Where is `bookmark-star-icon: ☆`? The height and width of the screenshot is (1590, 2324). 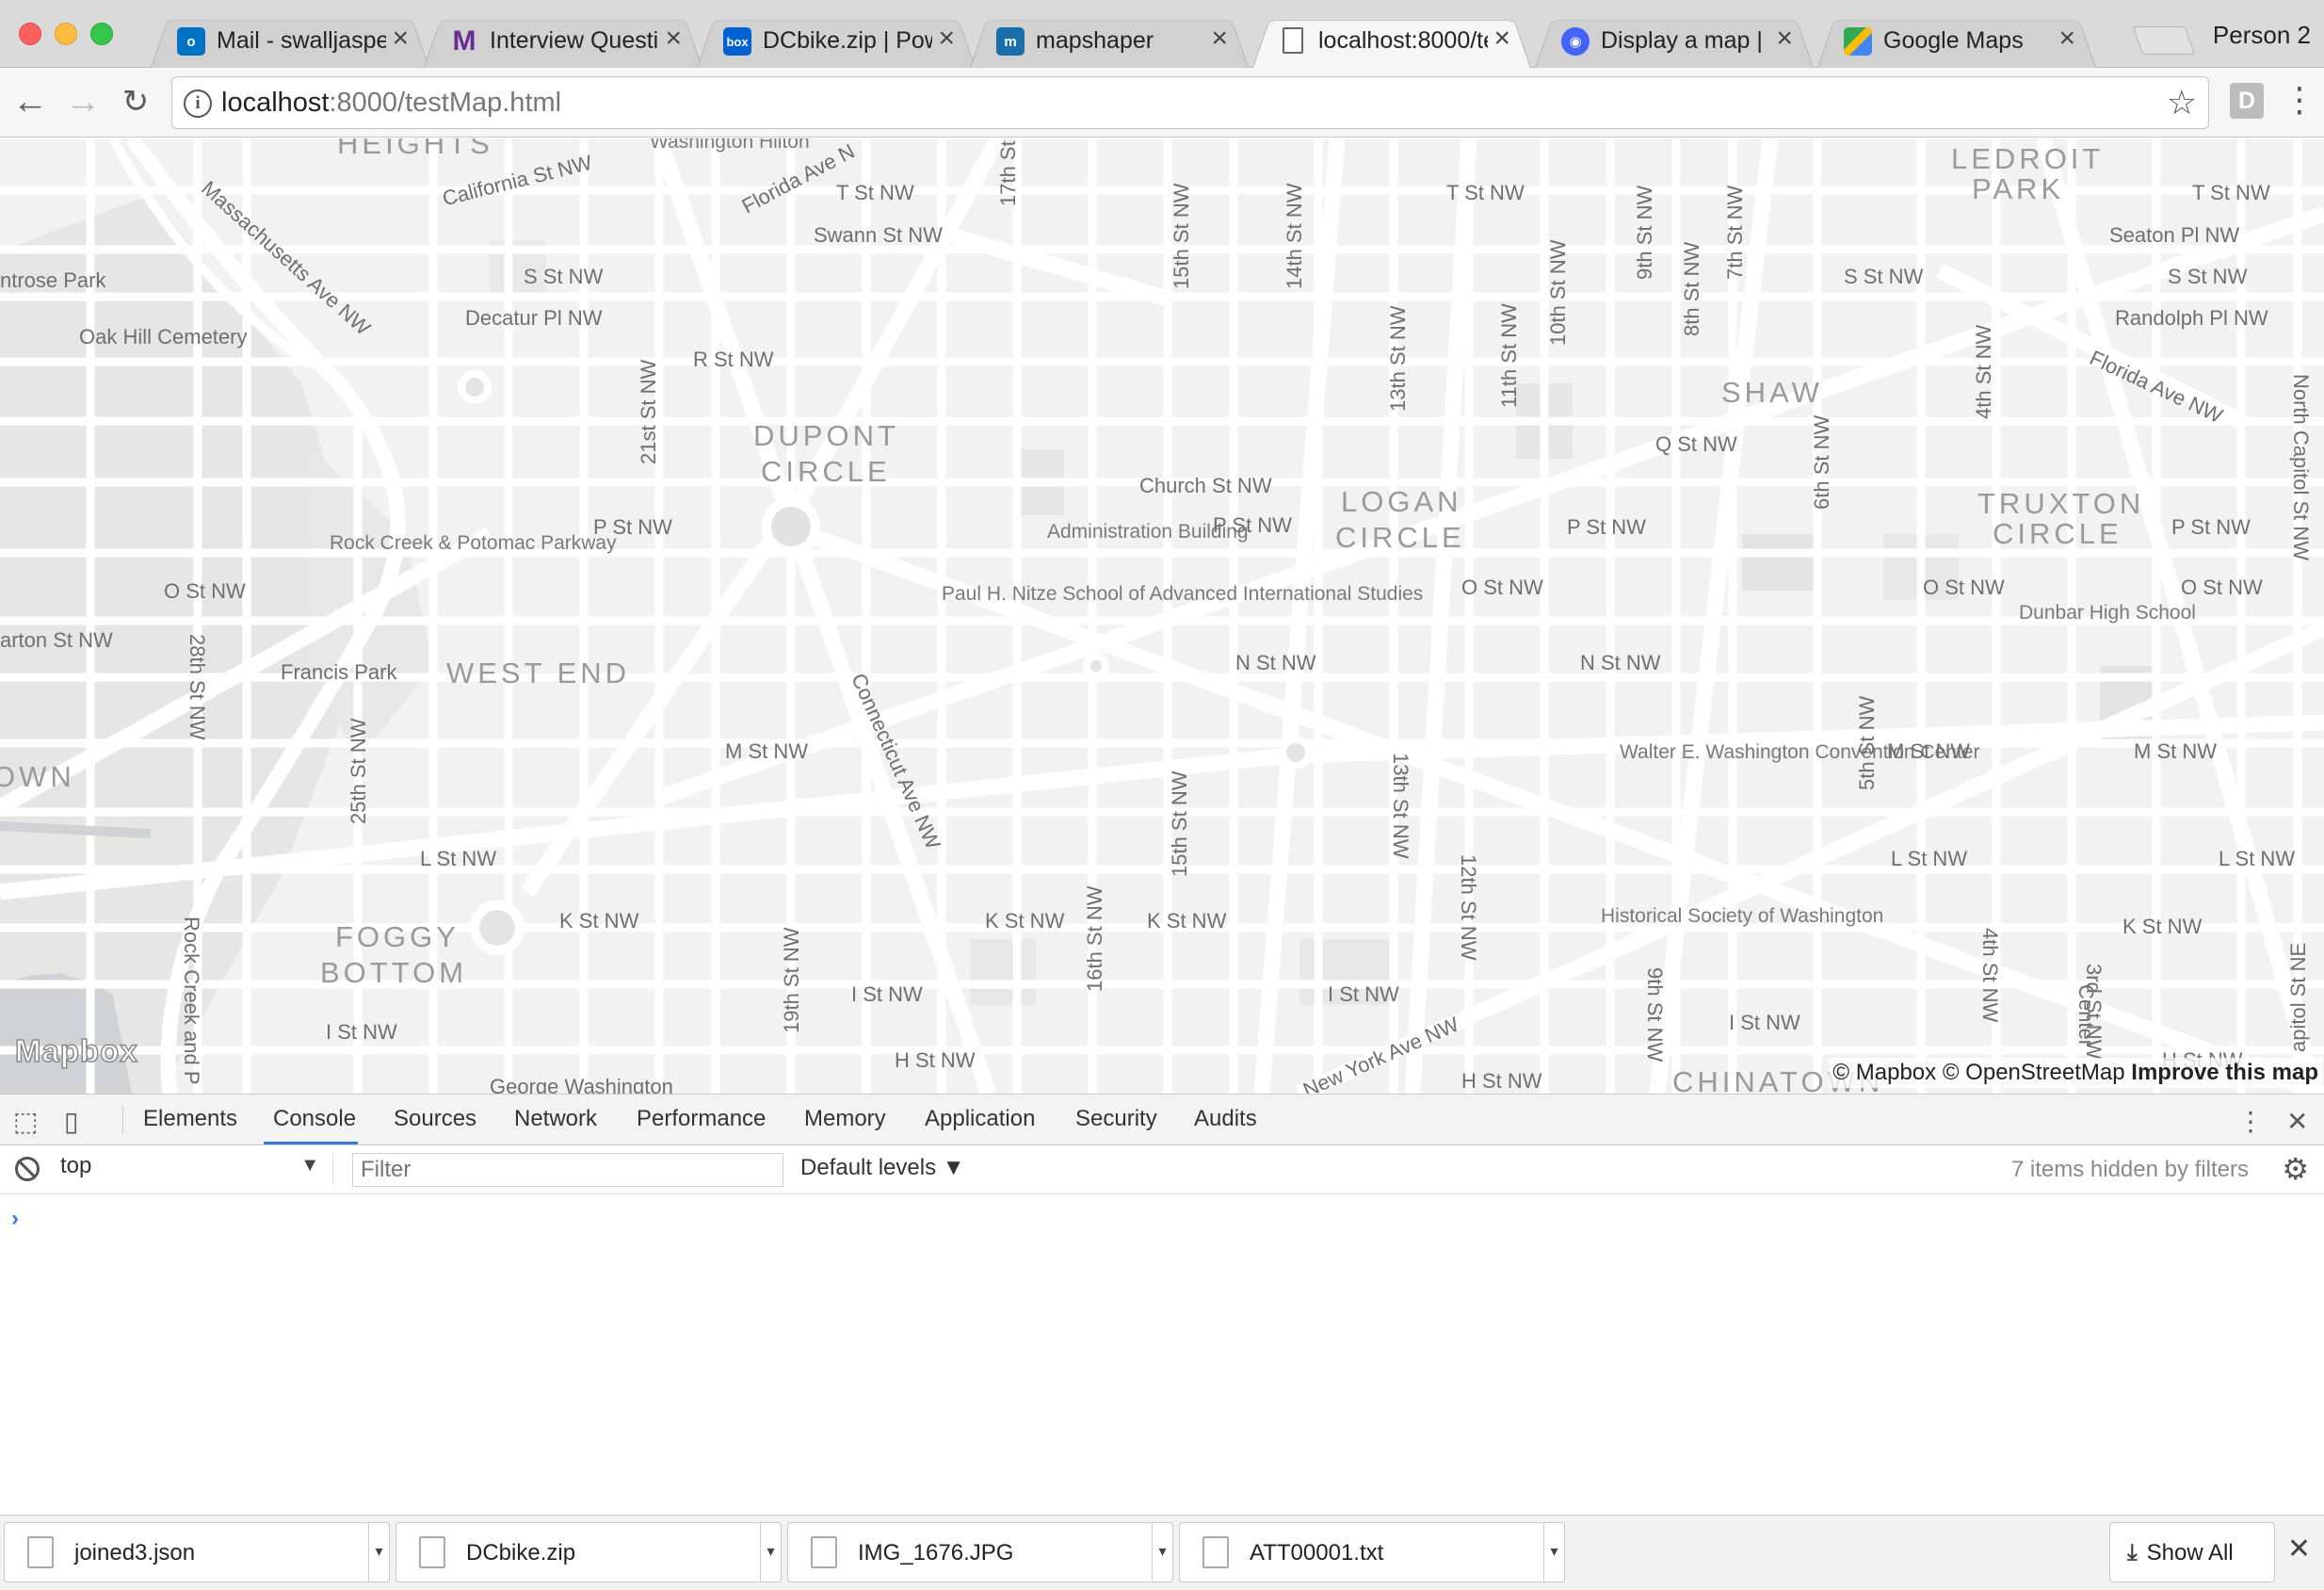
bookmark-star-icon: ☆ is located at coordinates (2182, 102).